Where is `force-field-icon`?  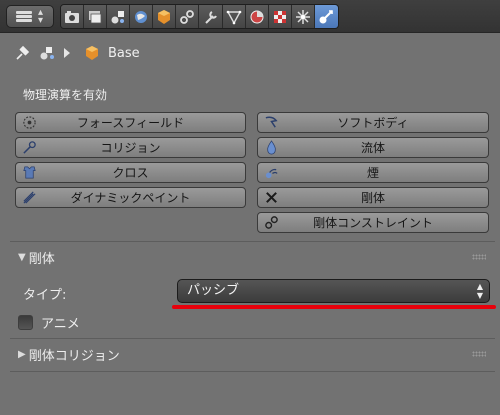
force-field-icon is located at coordinates (29, 122).